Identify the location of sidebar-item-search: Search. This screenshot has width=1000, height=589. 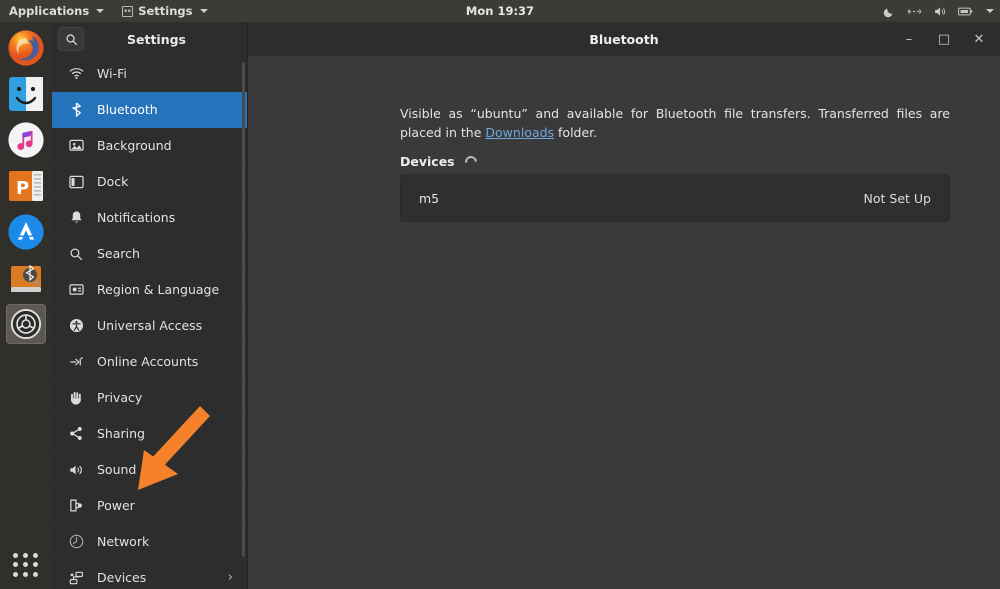
(149, 254).